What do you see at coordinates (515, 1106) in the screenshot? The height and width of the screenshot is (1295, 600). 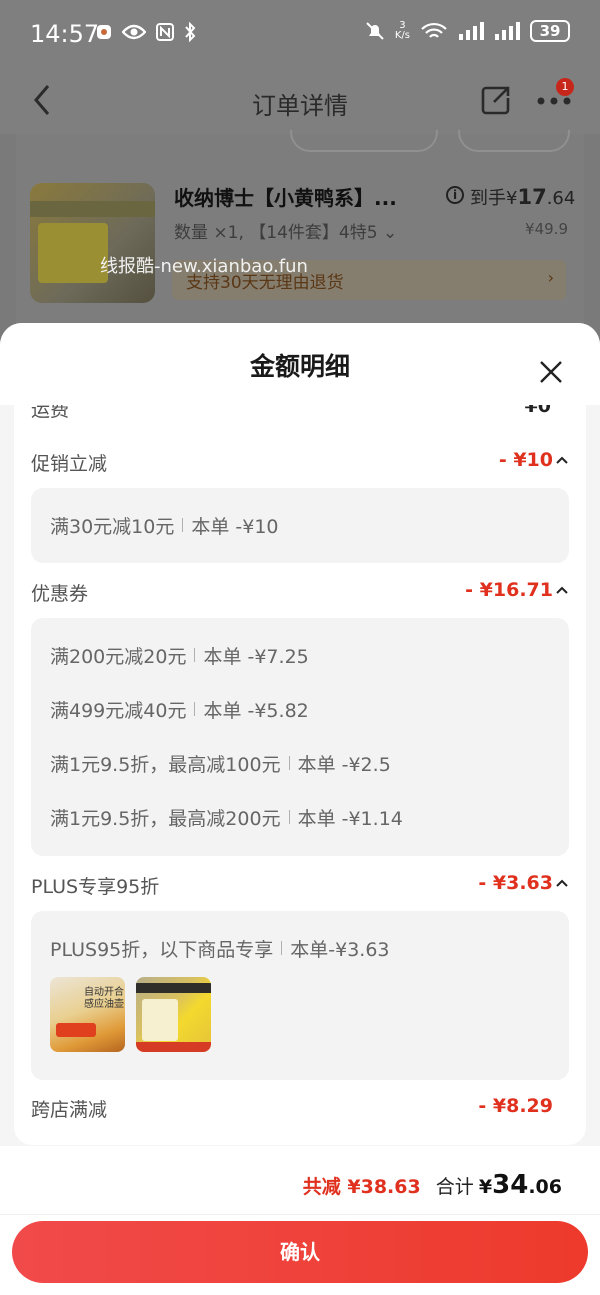 I see `cross-store-amount: - ¥8.29` at bounding box center [515, 1106].